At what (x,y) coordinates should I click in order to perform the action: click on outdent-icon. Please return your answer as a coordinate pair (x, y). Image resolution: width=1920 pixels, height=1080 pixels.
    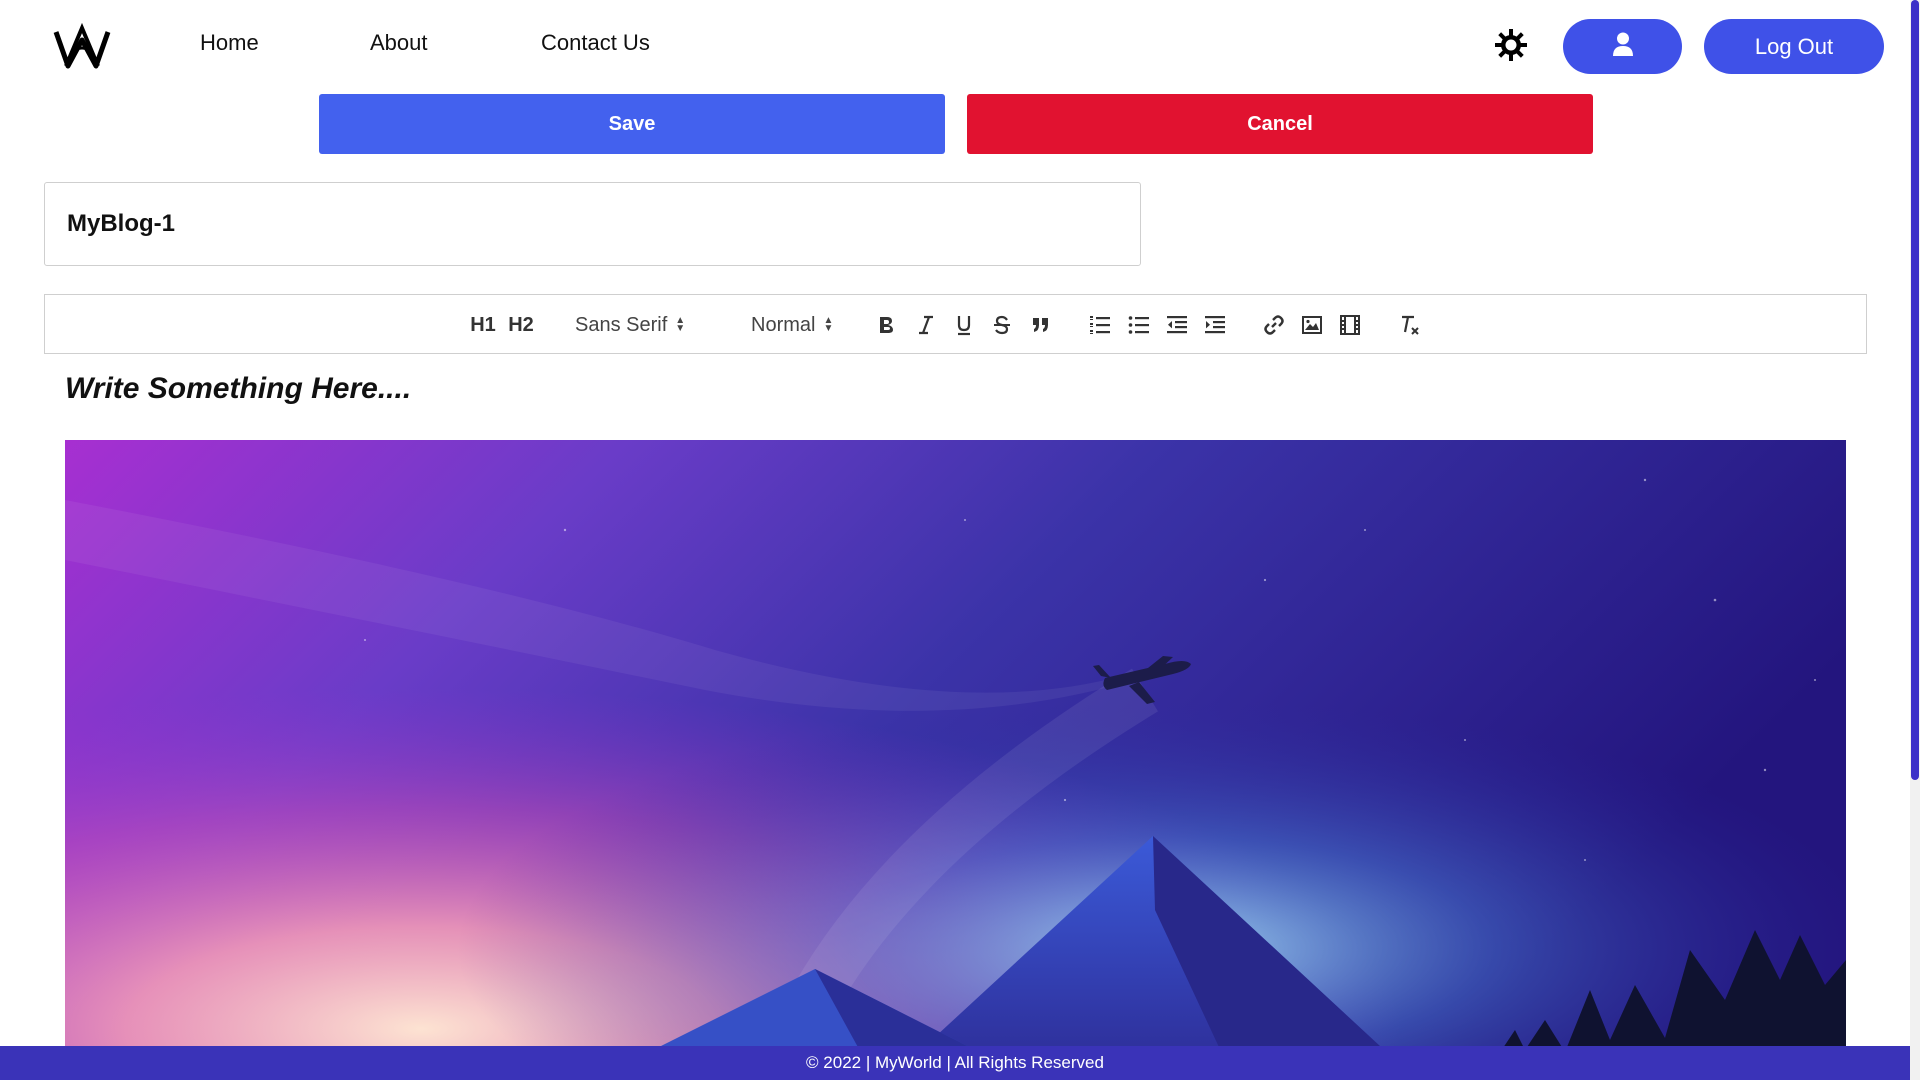
    Looking at the image, I should click on (1177, 325).